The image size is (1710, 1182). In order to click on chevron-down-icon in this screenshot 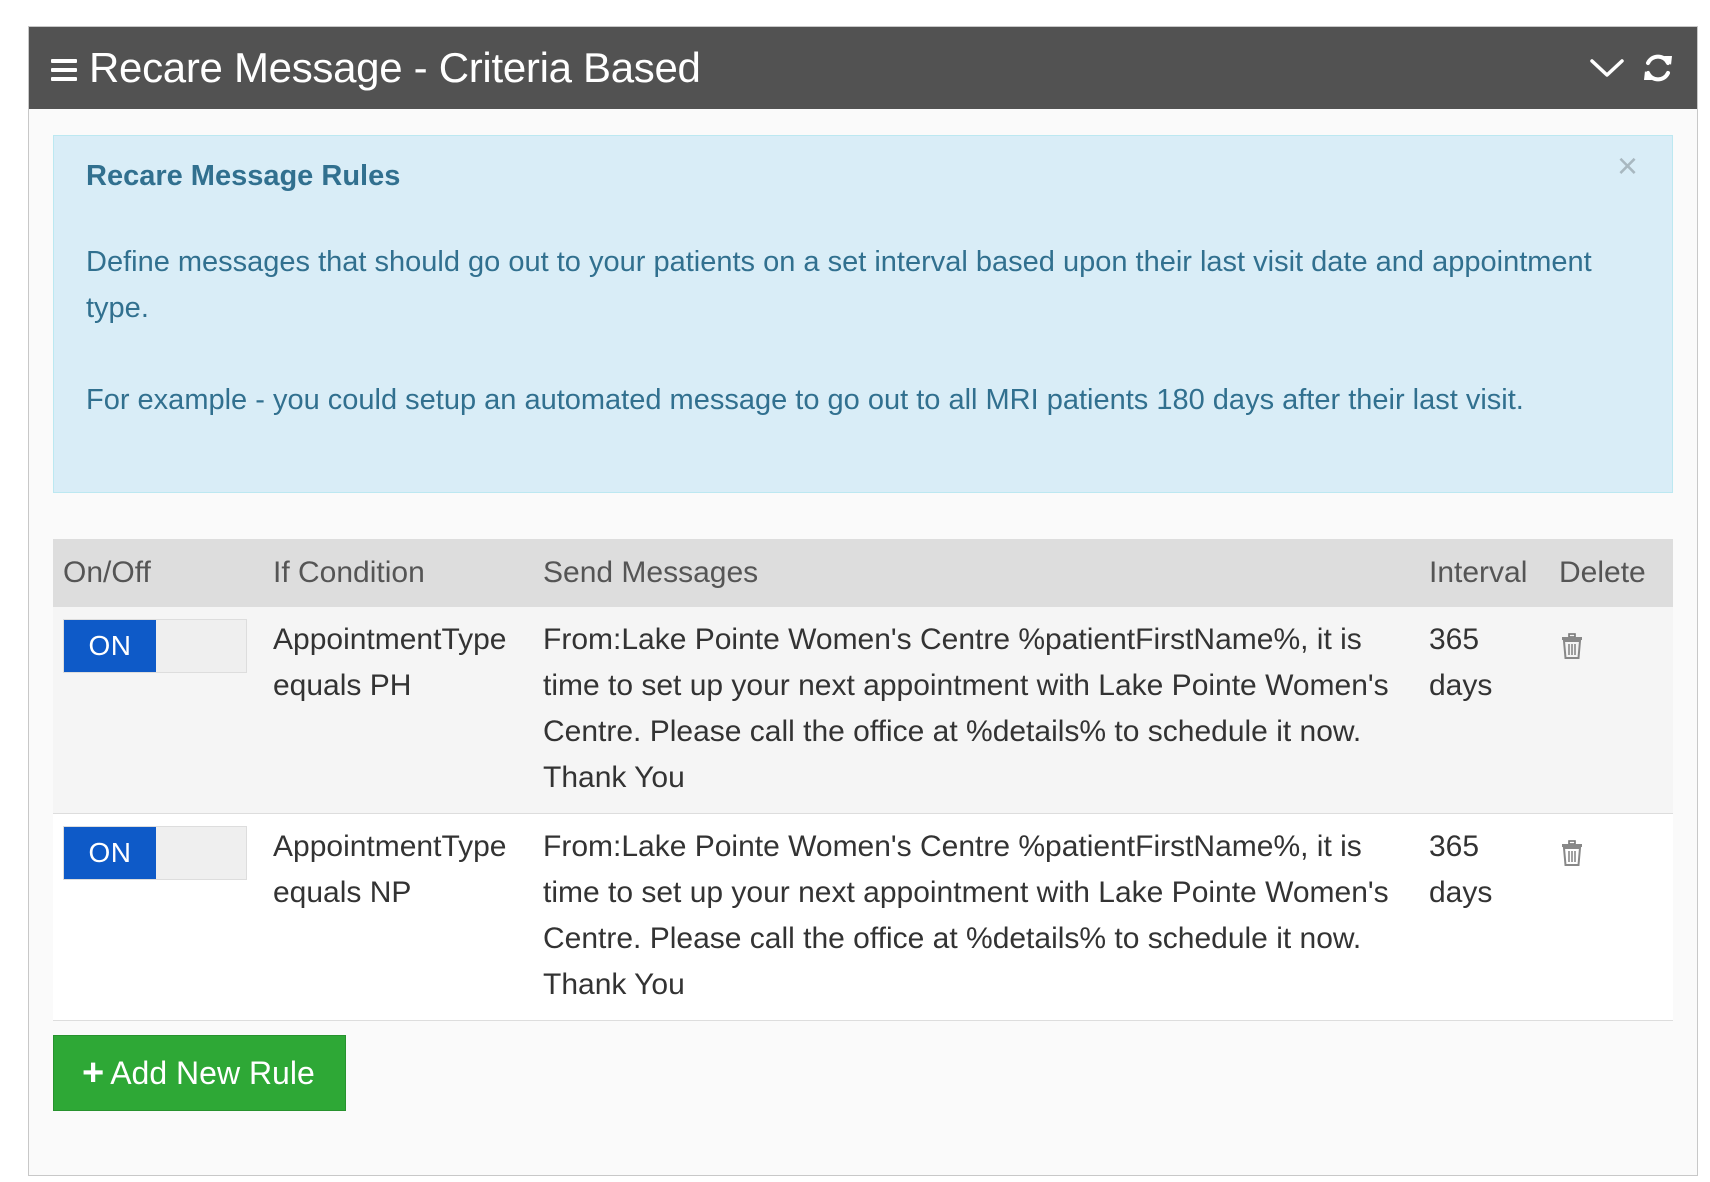, I will do `click(1607, 68)`.